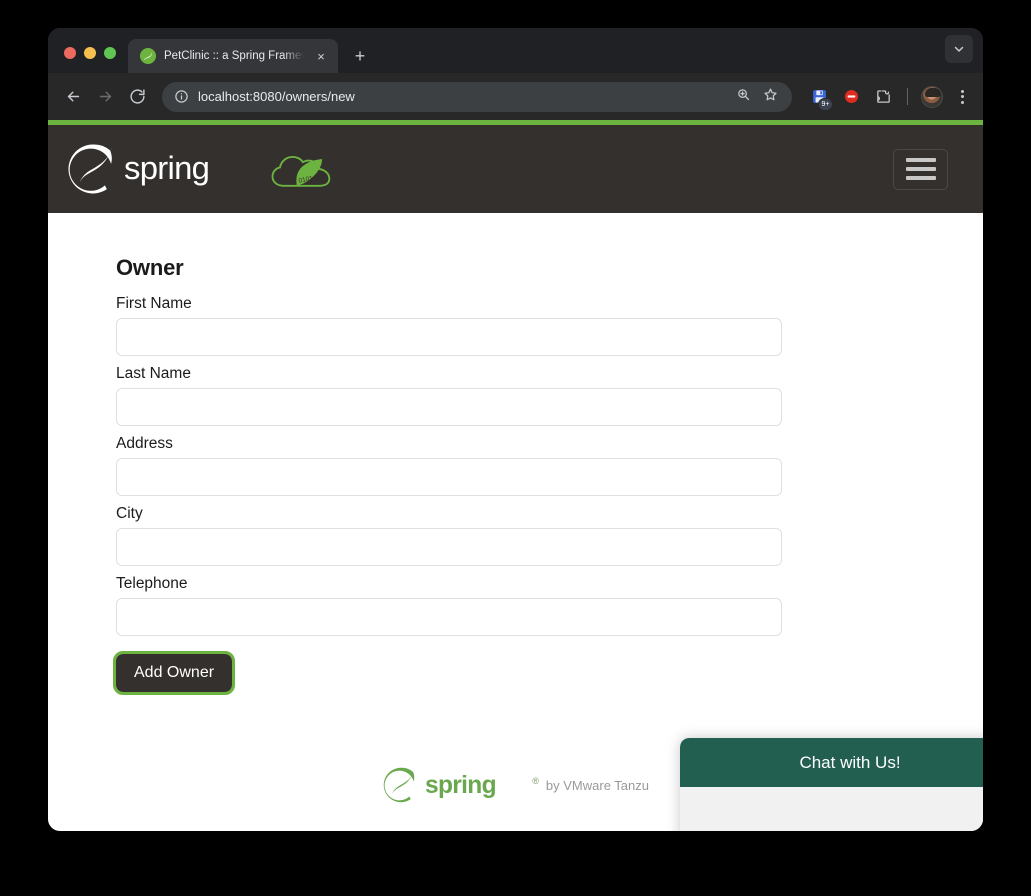 The height and width of the screenshot is (896, 1031). I want to click on close-tab-button: ×, so click(321, 56).